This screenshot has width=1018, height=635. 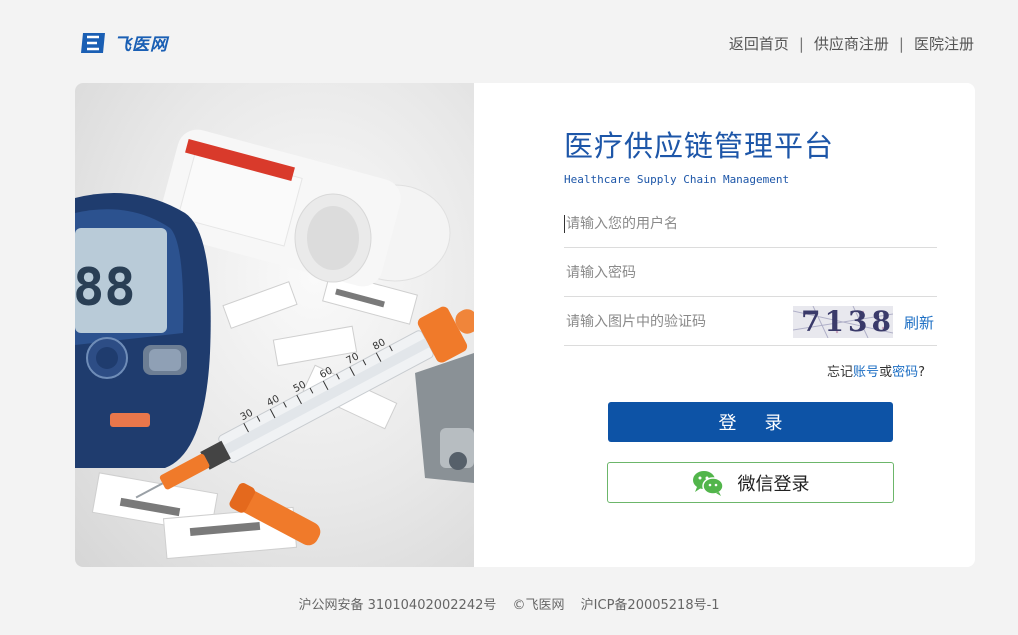 What do you see at coordinates (397, 605) in the screenshot?
I see `footer-beian: 沪公网安备 31010402002242号` at bounding box center [397, 605].